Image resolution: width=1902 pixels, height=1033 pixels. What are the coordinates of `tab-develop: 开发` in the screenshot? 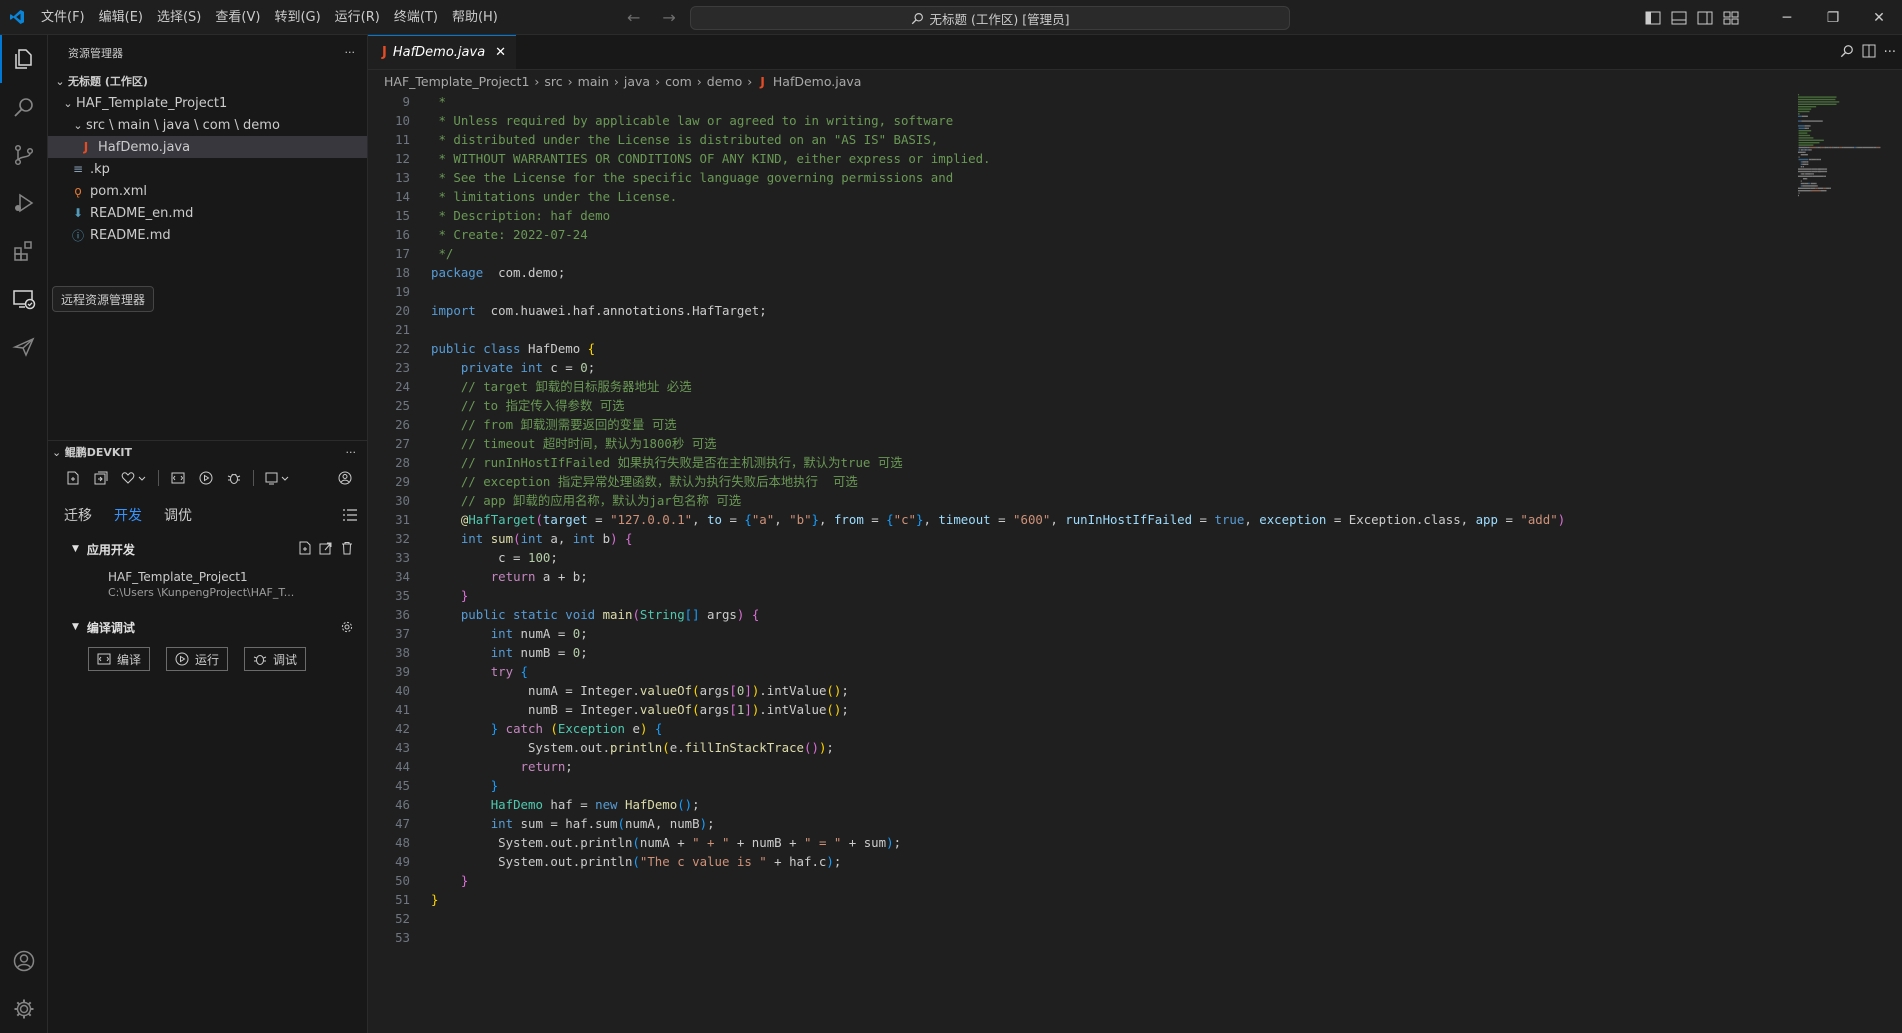 It's located at (128, 515).